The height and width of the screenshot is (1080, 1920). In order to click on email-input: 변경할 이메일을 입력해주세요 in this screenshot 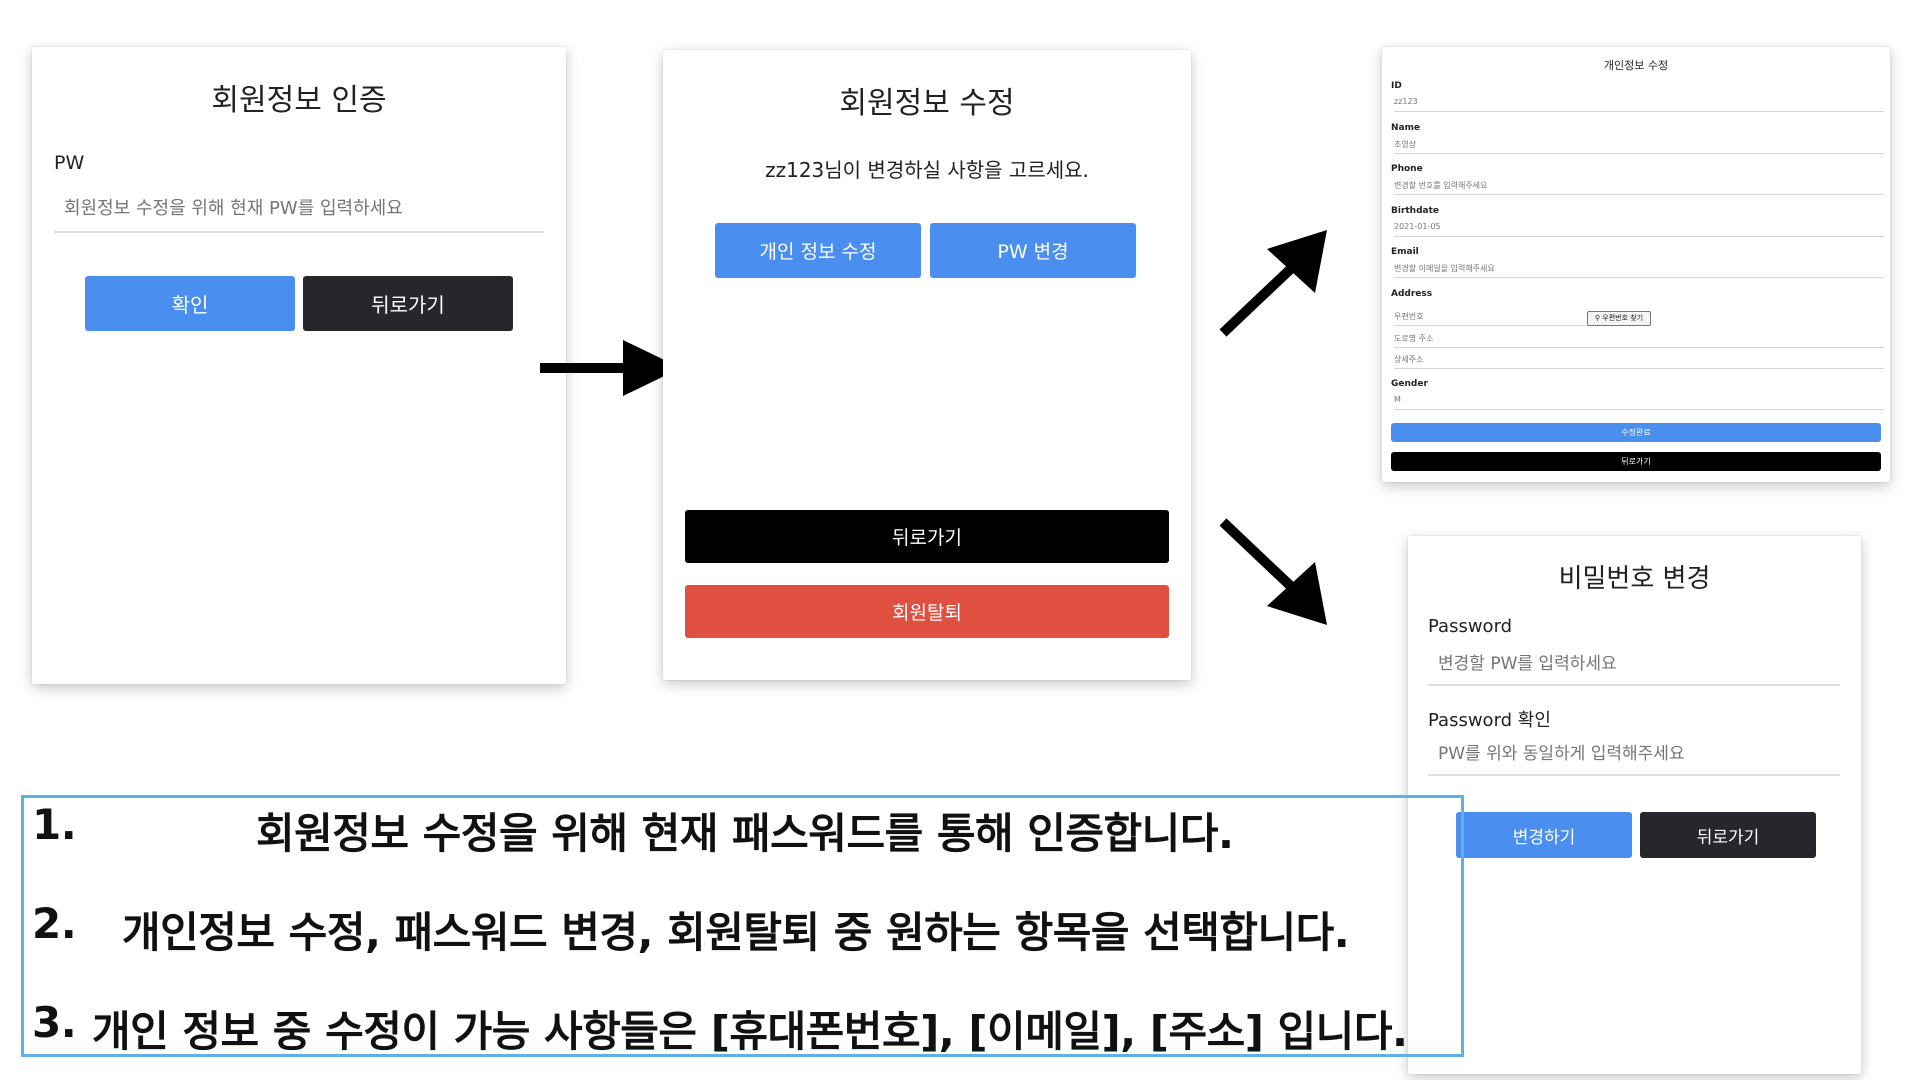, I will do `click(1639, 270)`.